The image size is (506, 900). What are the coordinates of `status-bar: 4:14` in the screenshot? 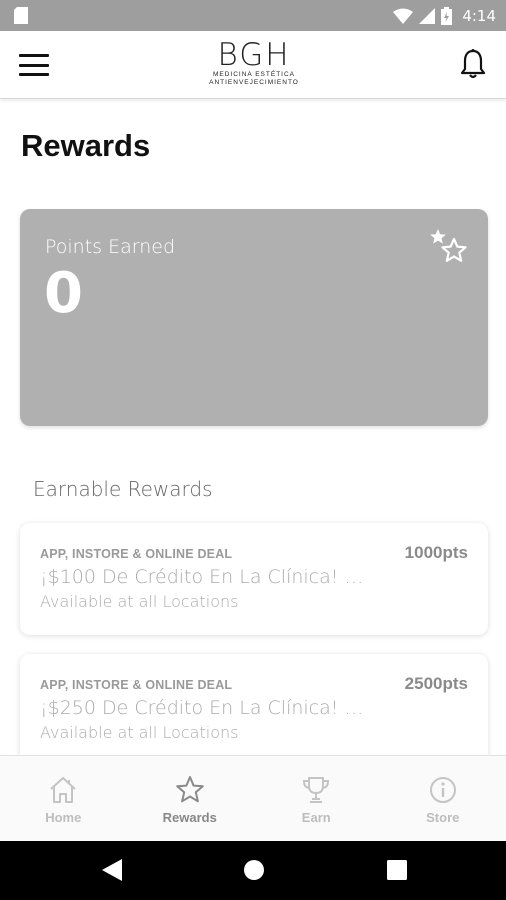 It's located at (253, 15).